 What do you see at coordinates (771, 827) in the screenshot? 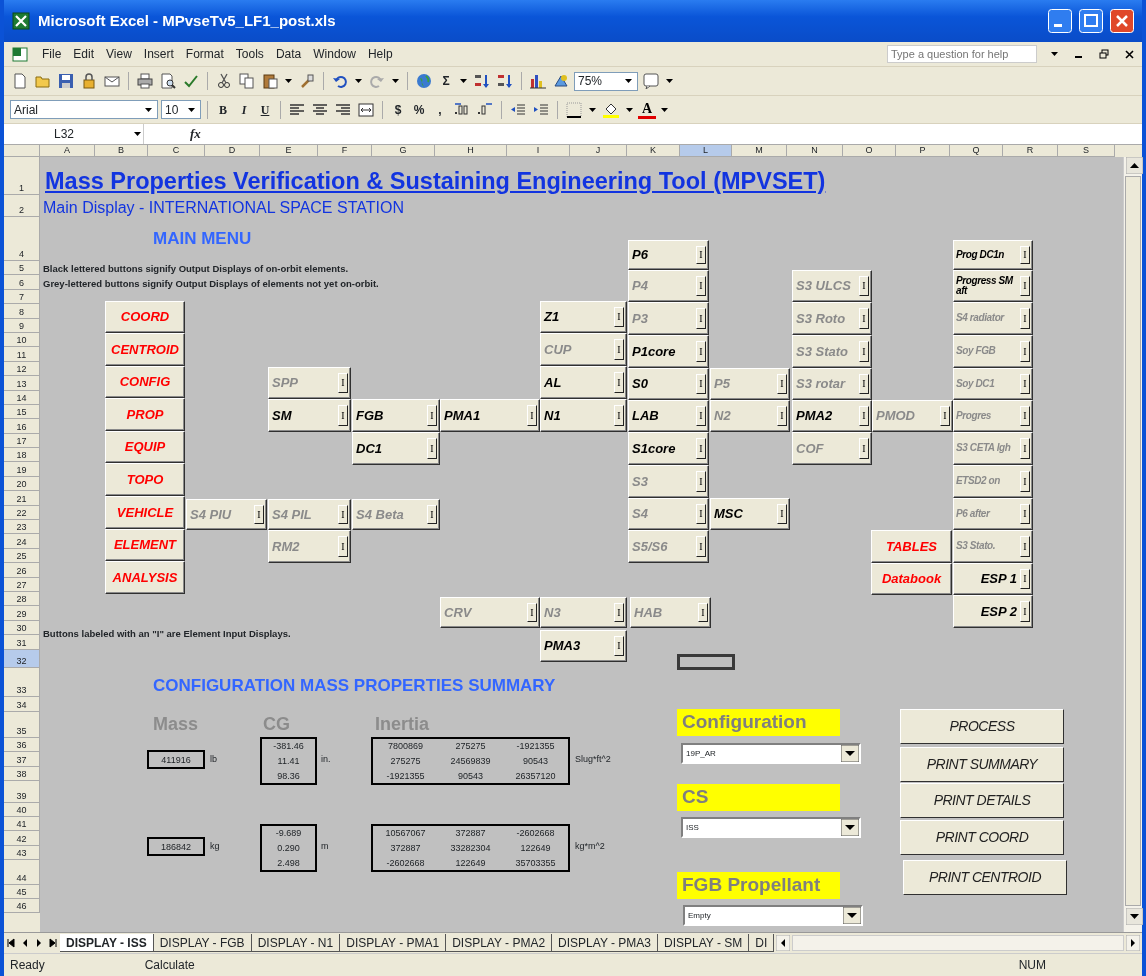
I see `dropdown: ISS` at bounding box center [771, 827].